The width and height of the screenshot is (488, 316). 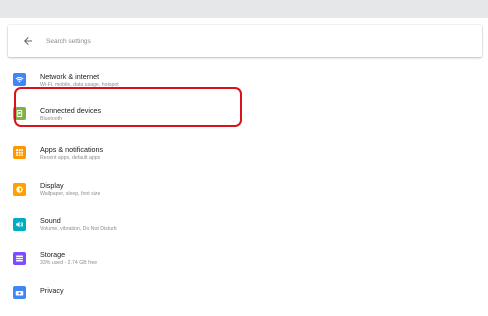 What do you see at coordinates (52, 185) in the screenshot?
I see `settings-item-title: Display` at bounding box center [52, 185].